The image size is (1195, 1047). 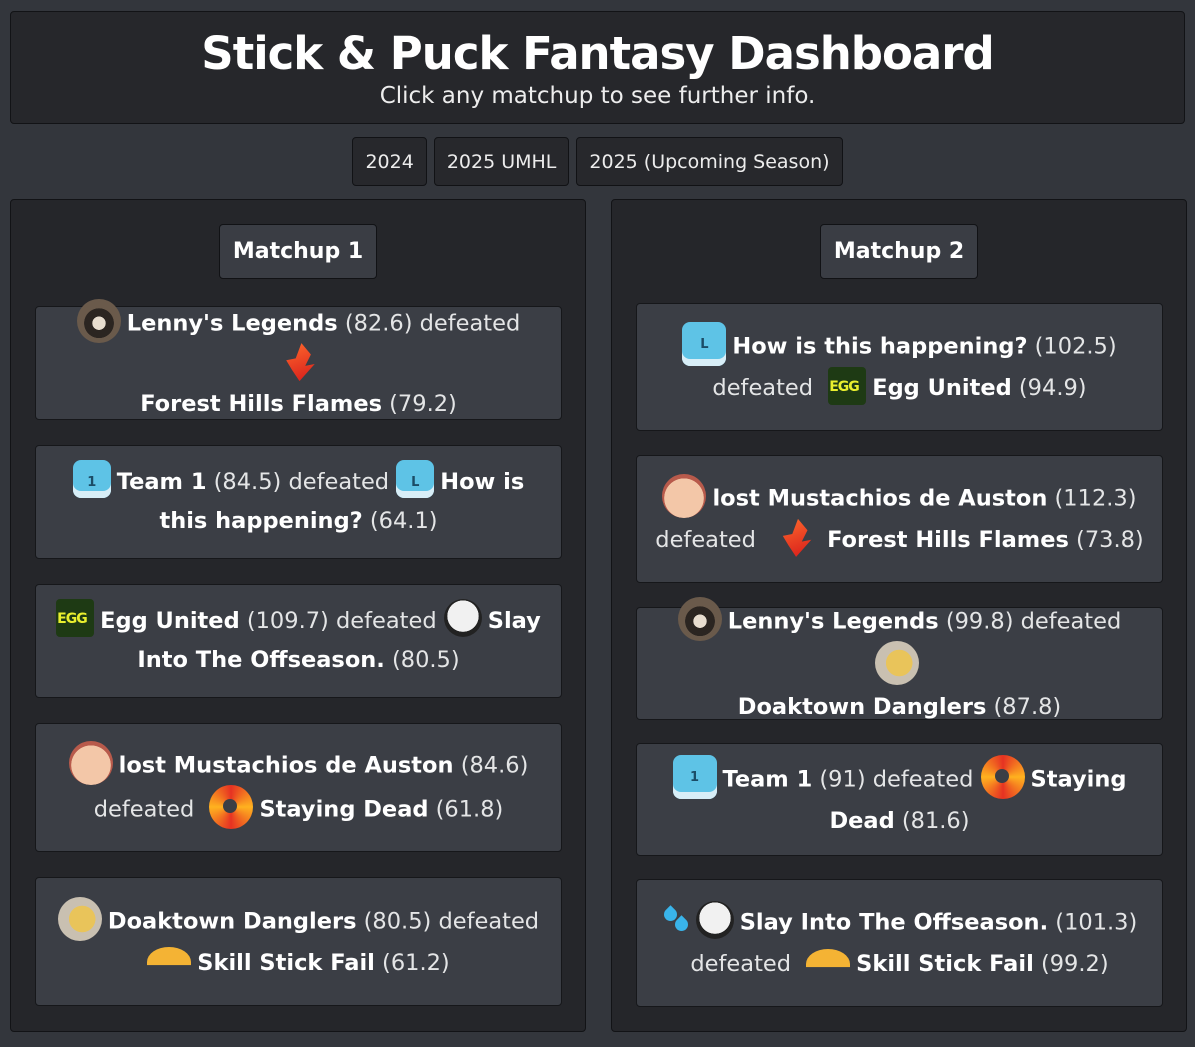 What do you see at coordinates (880, 346) in the screenshot?
I see `winner-team: How is this happening?` at bounding box center [880, 346].